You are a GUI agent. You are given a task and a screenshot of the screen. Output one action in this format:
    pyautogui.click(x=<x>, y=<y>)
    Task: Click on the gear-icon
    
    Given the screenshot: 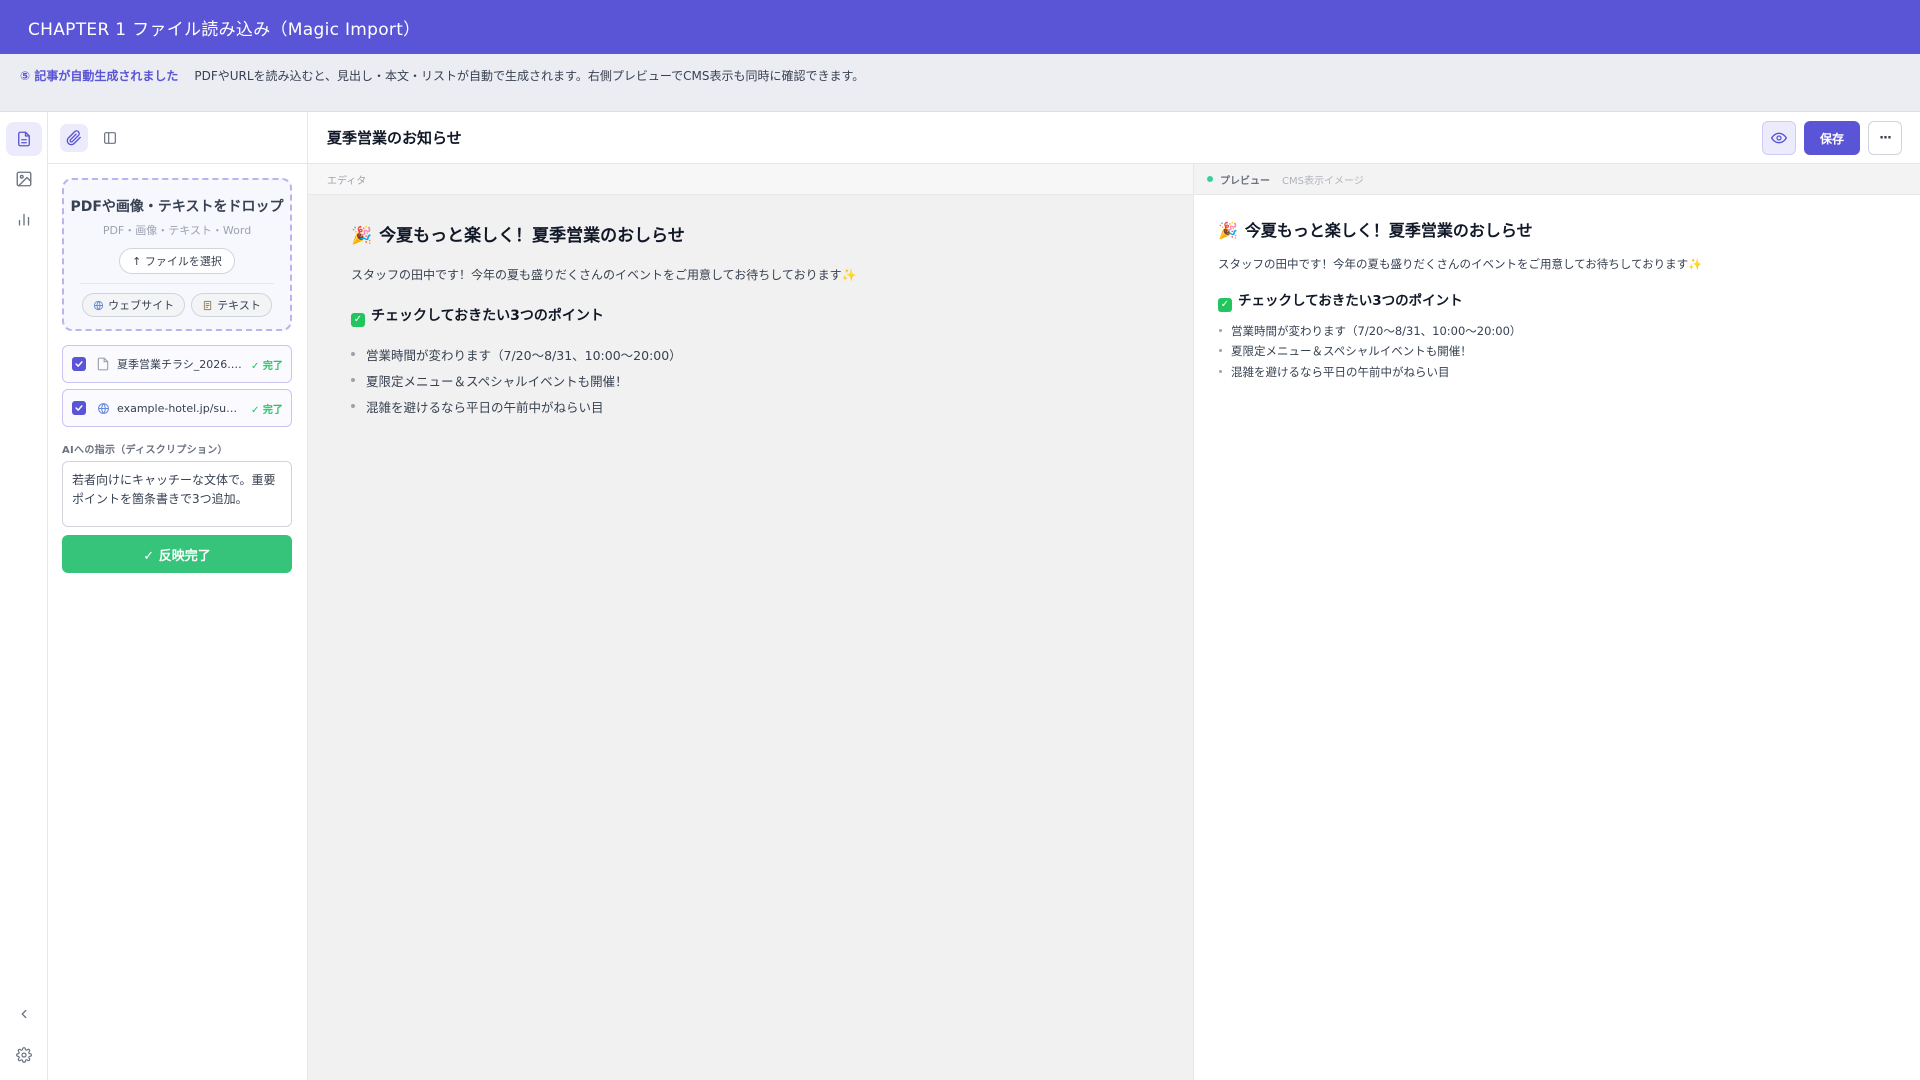 What is the action you would take?
    pyautogui.click(x=24, y=1055)
    